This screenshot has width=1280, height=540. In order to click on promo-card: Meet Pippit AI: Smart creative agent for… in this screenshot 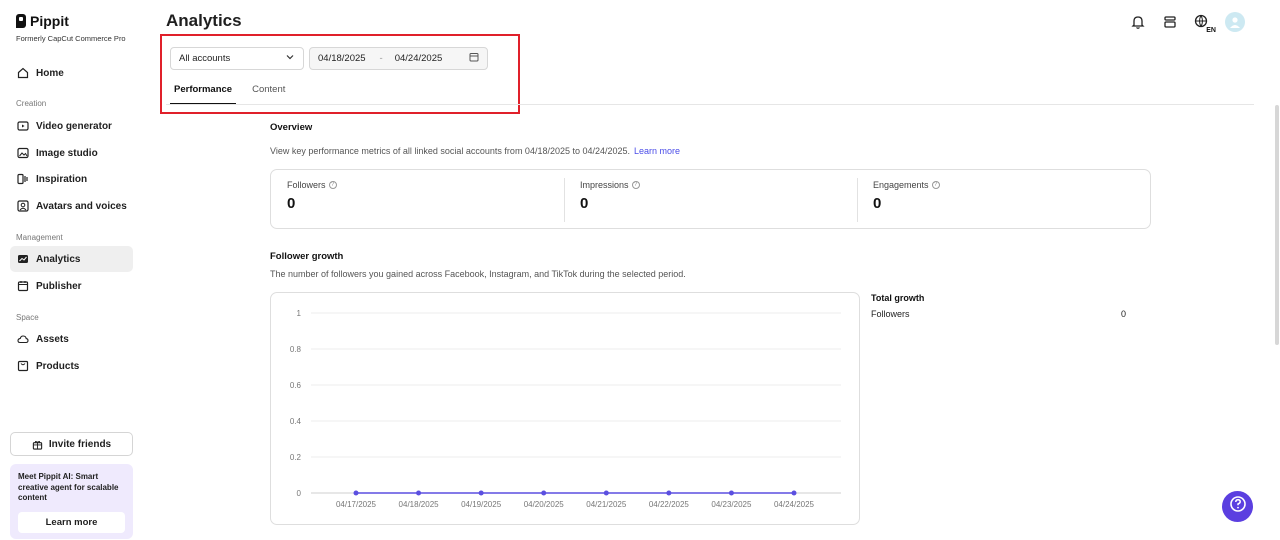, I will do `click(71, 501)`.